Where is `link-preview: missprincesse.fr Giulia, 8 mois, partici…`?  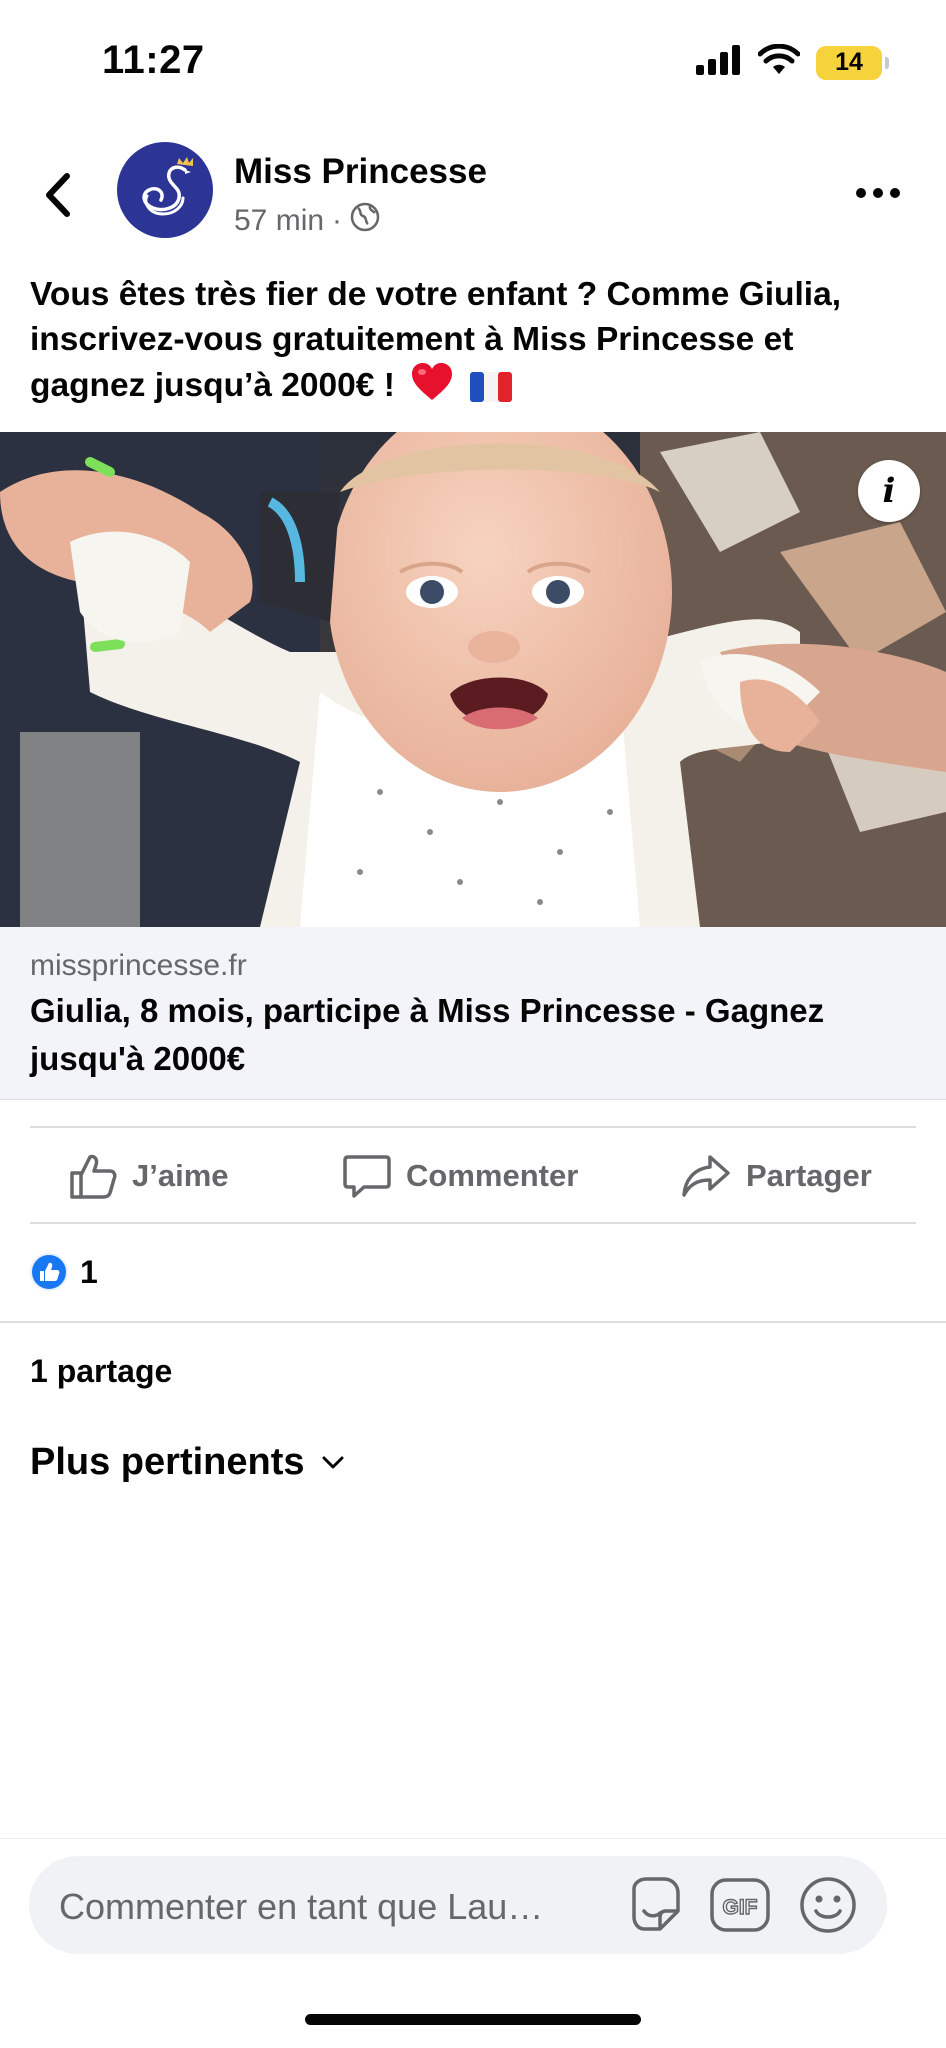 link-preview: missprincesse.fr Giulia, 8 mois, partici… is located at coordinates (473, 1013).